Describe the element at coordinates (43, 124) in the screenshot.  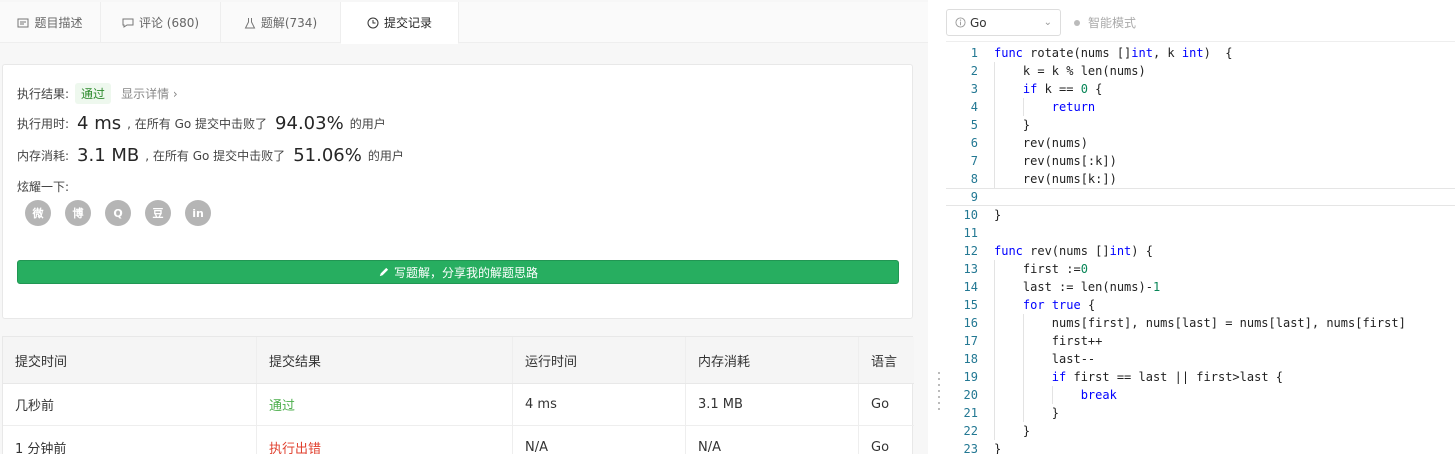
I see `runtime-label: 执行用时:` at that location.